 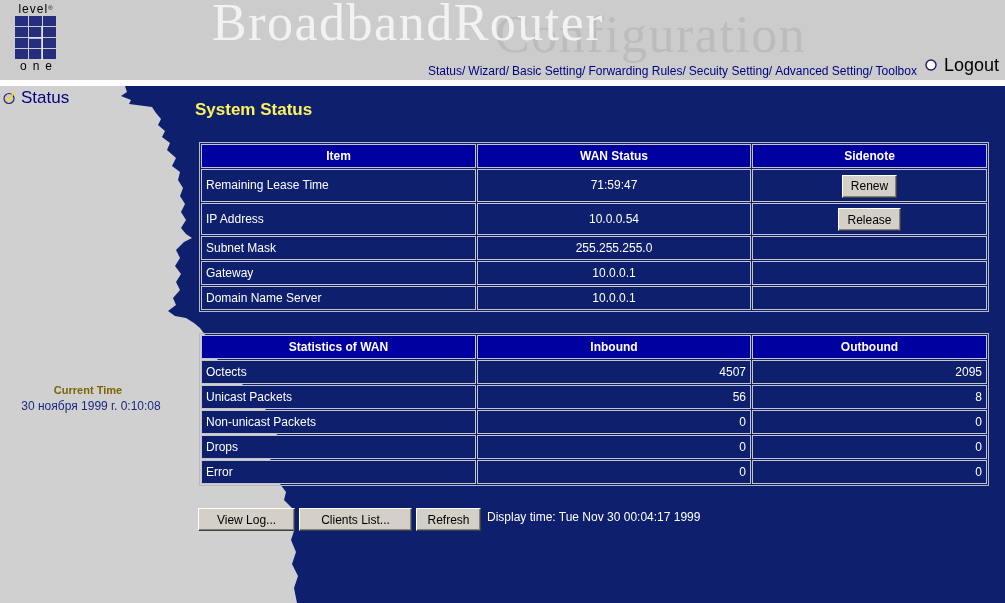 I want to click on column-header: Item, so click(x=338, y=156).